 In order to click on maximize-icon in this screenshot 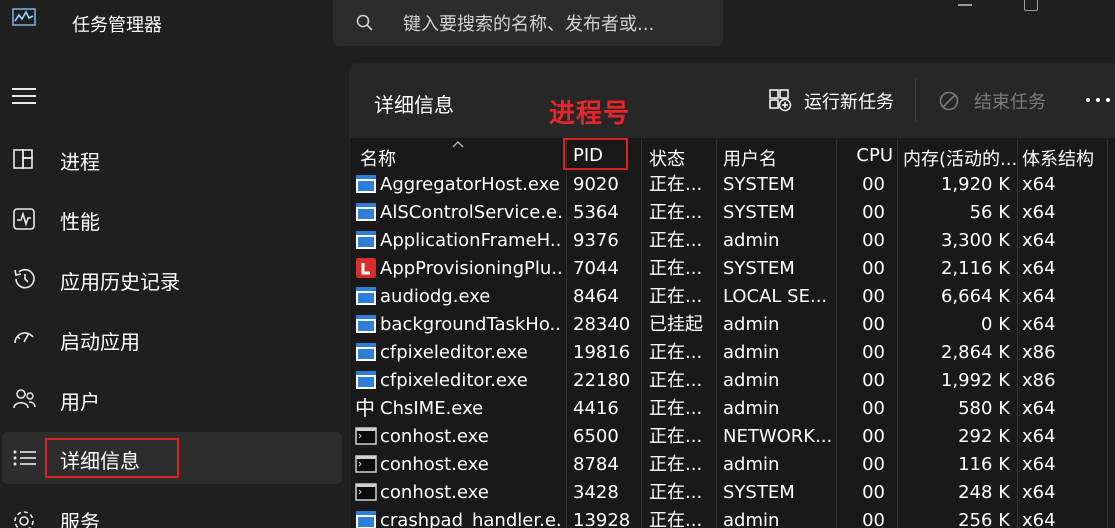, I will do `click(1031, 5)`.